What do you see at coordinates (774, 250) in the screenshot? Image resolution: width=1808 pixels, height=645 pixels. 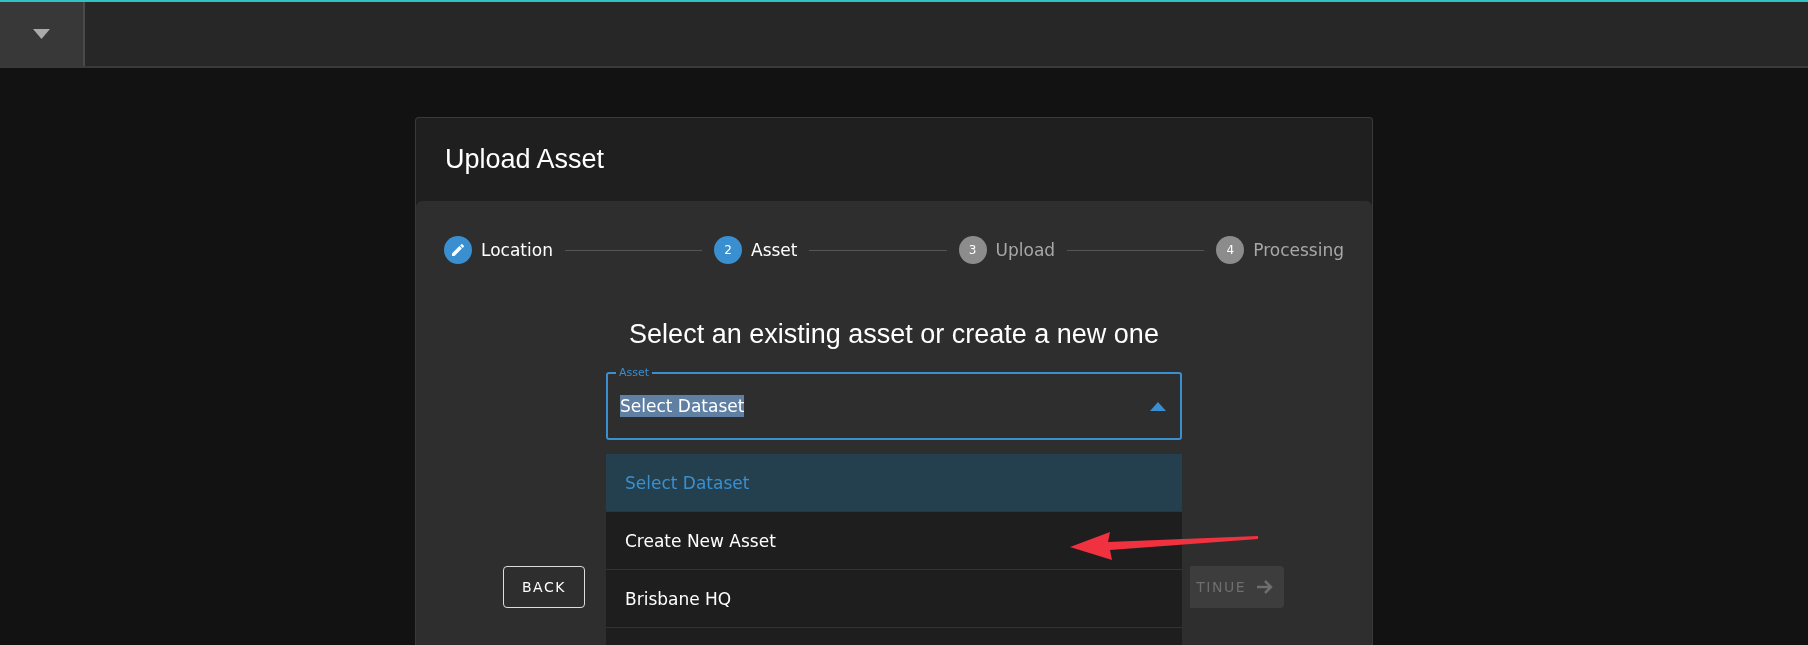 I see `step-label: Asset` at bounding box center [774, 250].